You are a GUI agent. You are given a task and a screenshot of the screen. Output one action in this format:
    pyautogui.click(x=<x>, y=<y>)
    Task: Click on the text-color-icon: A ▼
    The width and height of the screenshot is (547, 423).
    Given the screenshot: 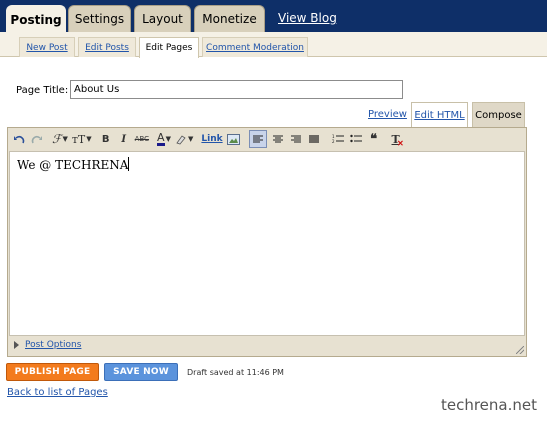 What is the action you would take?
    pyautogui.click(x=164, y=139)
    